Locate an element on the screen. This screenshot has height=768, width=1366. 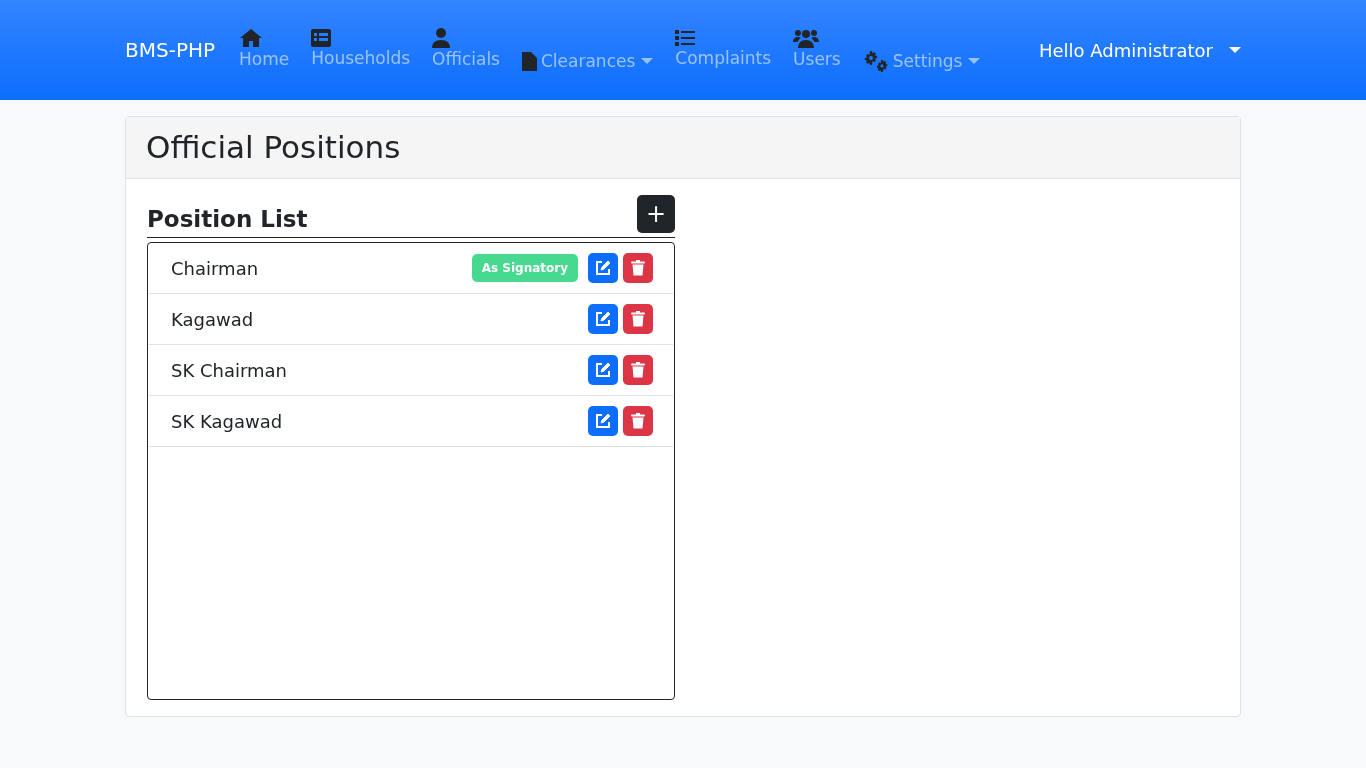
gears-icon is located at coordinates (875, 61).